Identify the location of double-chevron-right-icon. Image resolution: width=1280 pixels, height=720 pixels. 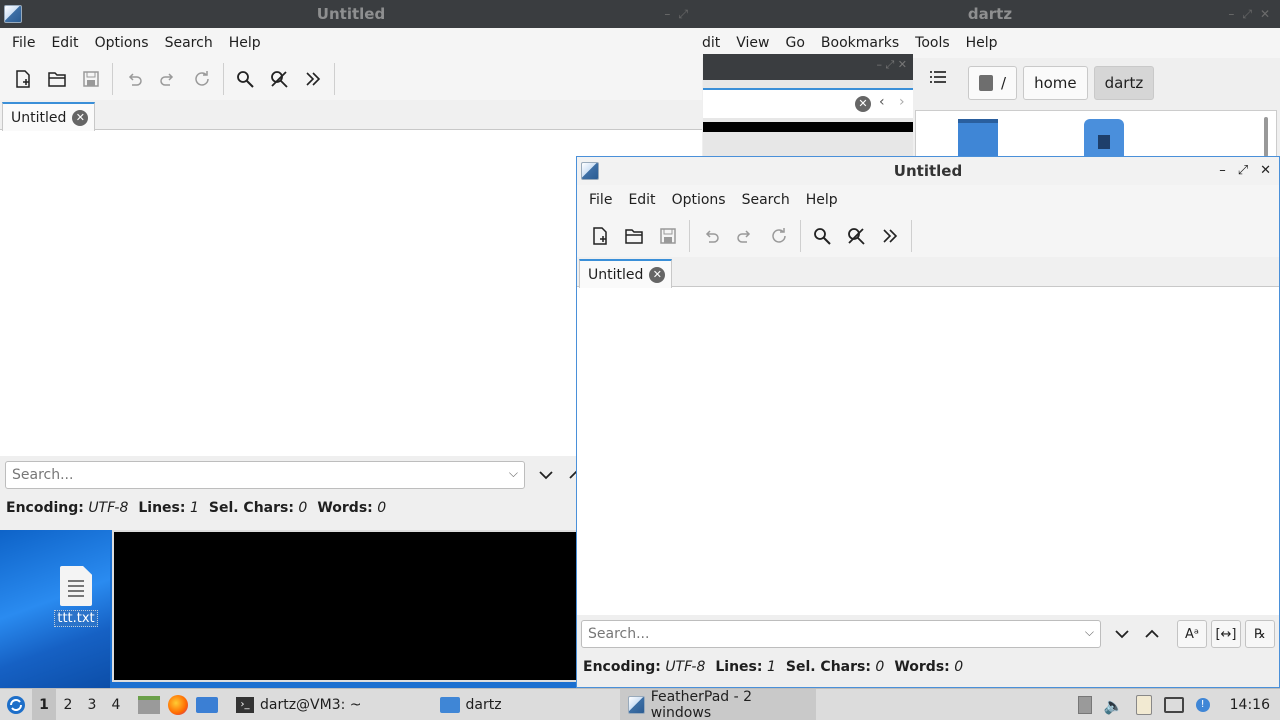
(313, 79).